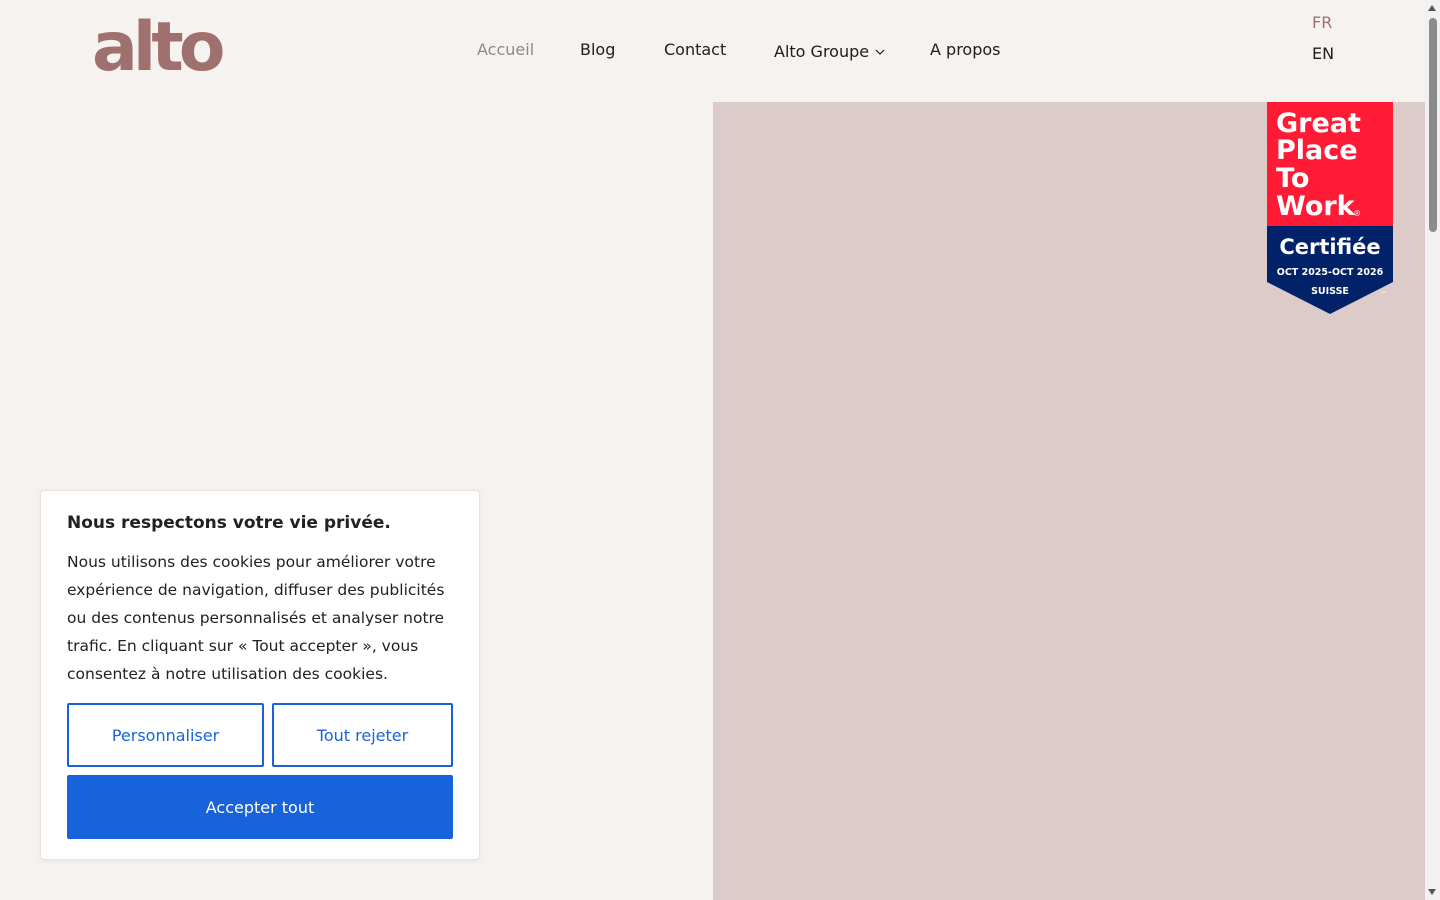  What do you see at coordinates (1357, 213) in the screenshot?
I see `badge-registered: ®` at bounding box center [1357, 213].